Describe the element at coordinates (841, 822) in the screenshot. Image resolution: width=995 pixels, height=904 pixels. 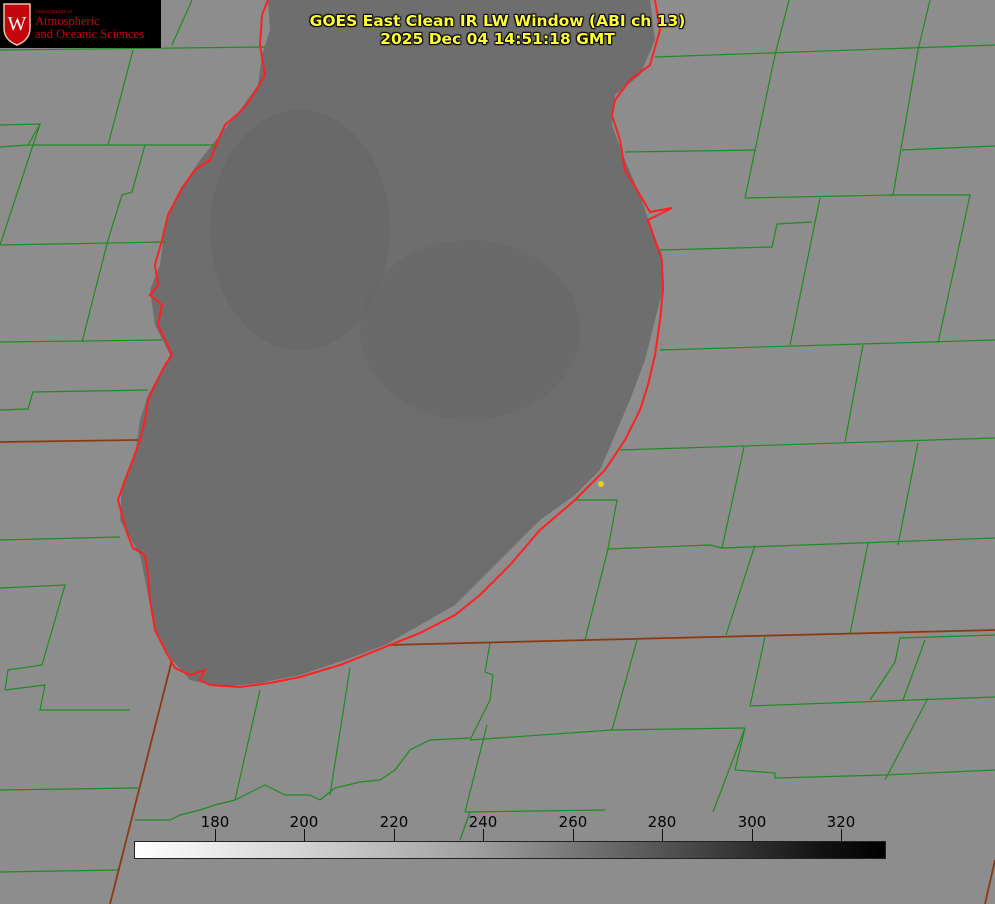
I see `colorbar-tick-label: 320` at that location.